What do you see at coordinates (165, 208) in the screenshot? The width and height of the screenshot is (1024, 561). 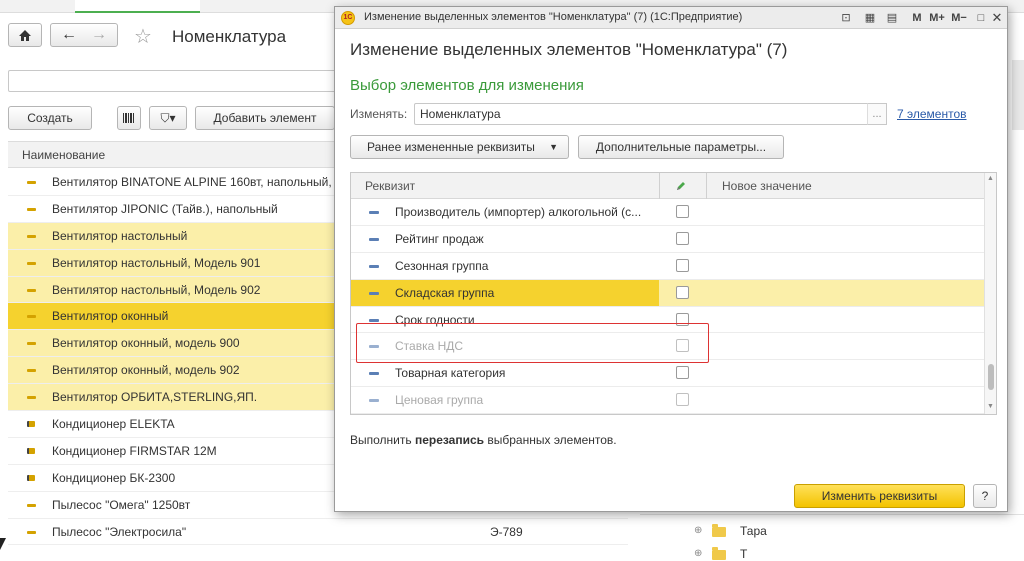 I see `item-name: Вентилятор JIPONIC (Тайв.), напольный` at bounding box center [165, 208].